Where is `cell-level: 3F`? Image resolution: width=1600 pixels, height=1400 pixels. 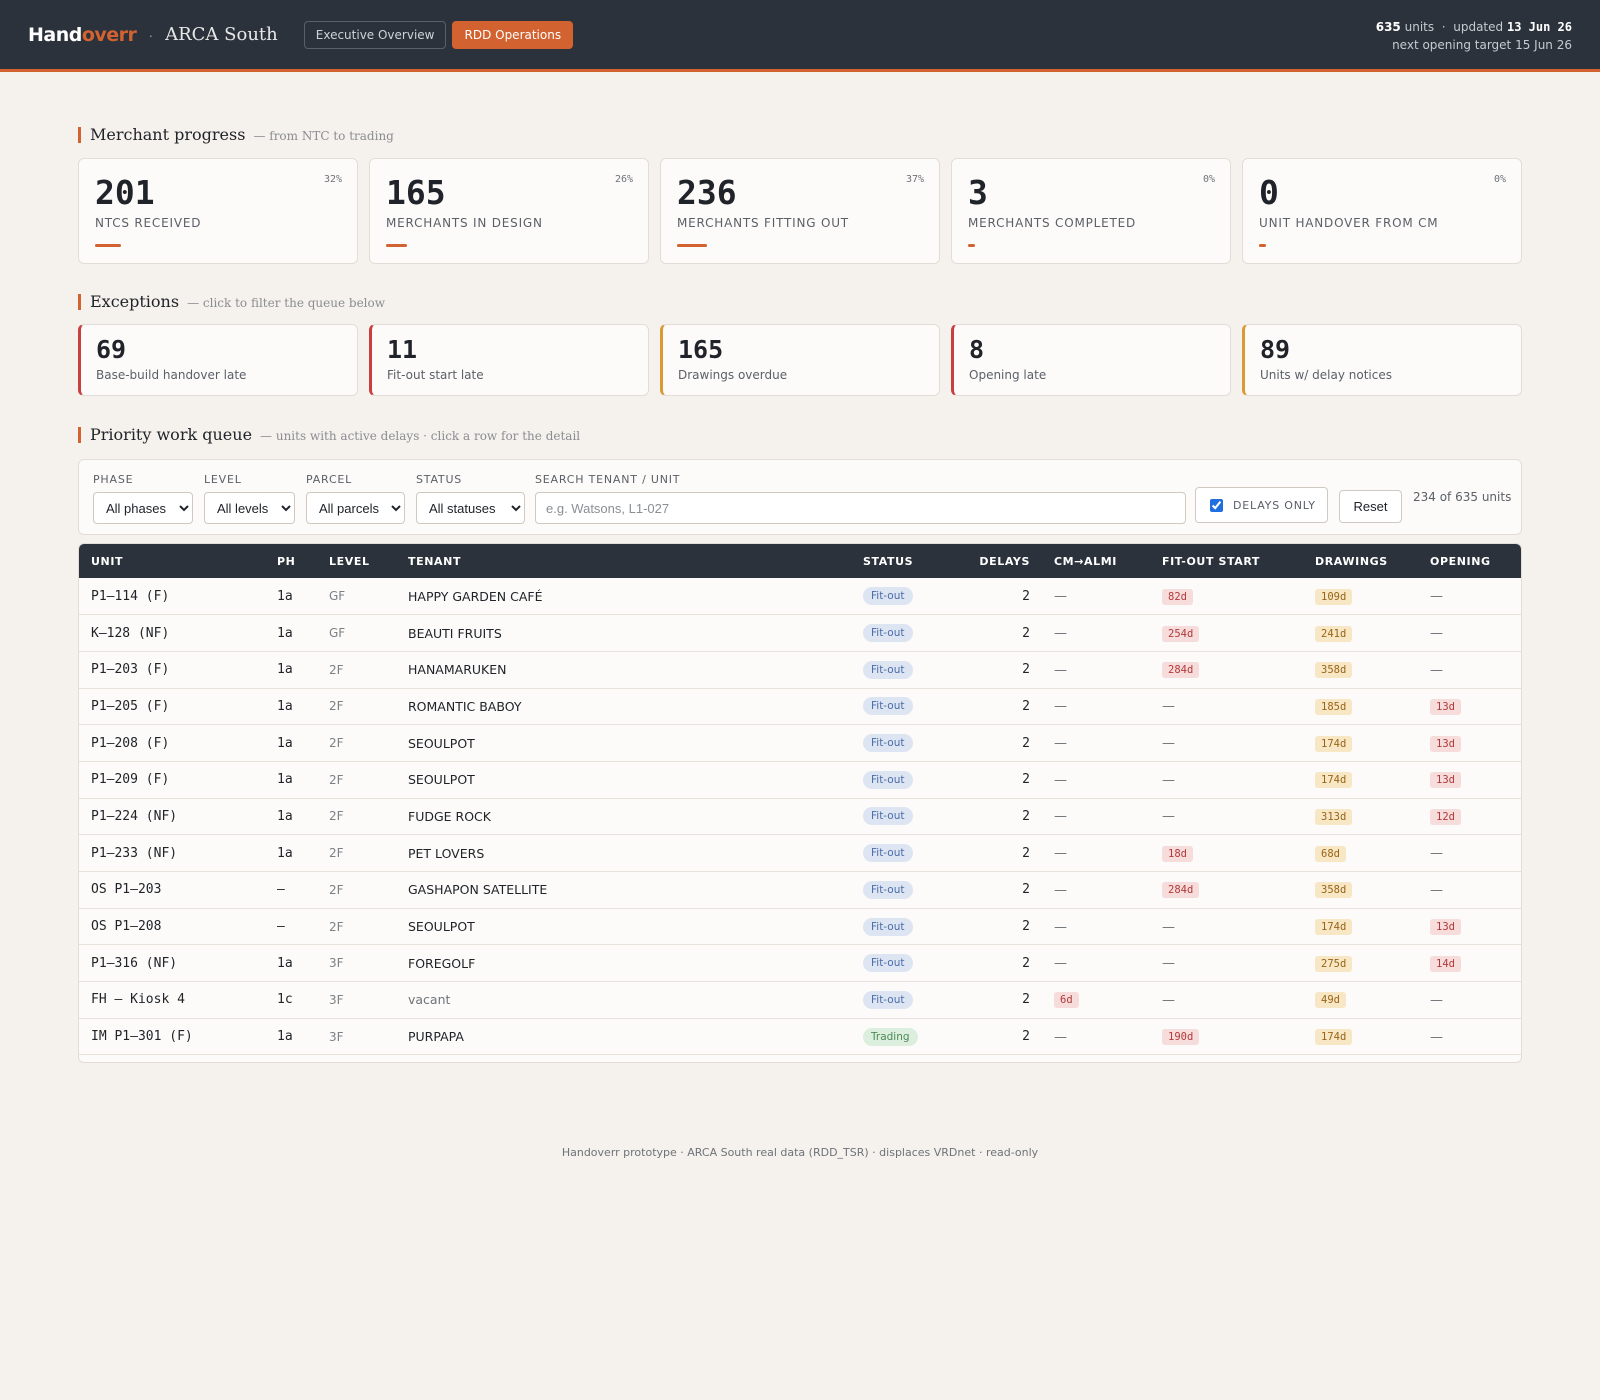
cell-level: 3F is located at coordinates (356, 1037).